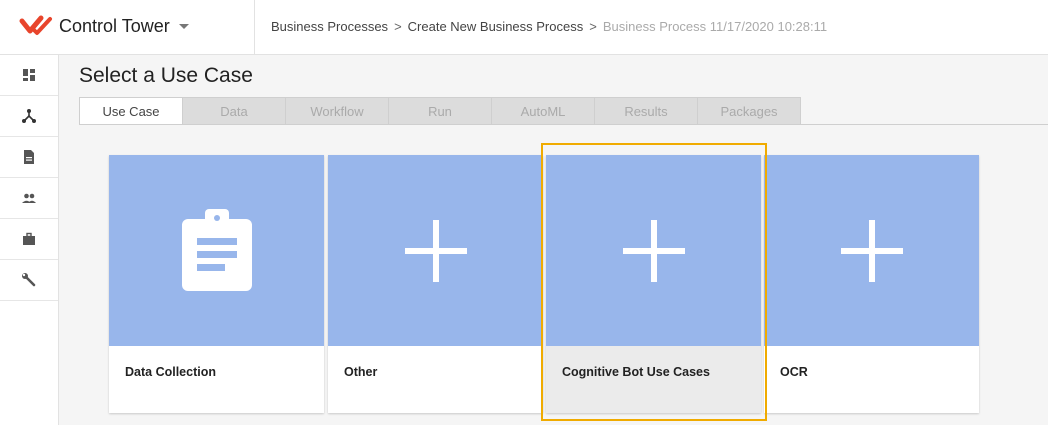  Describe the element at coordinates (749, 111) in the screenshot. I see `tab-packages: Packages` at that location.